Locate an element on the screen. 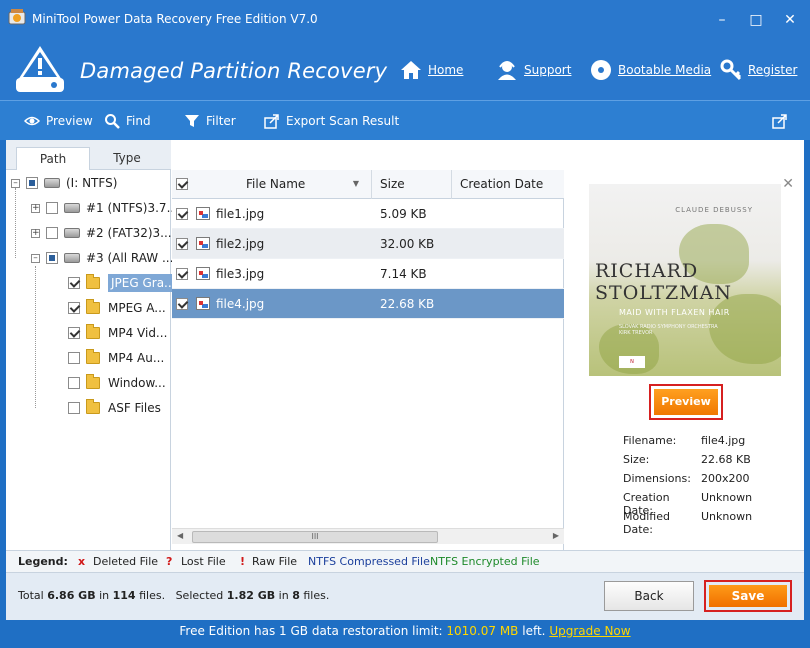 This screenshot has width=810, height=648. export-scan-result-button: Export Scan Result is located at coordinates (331, 121).